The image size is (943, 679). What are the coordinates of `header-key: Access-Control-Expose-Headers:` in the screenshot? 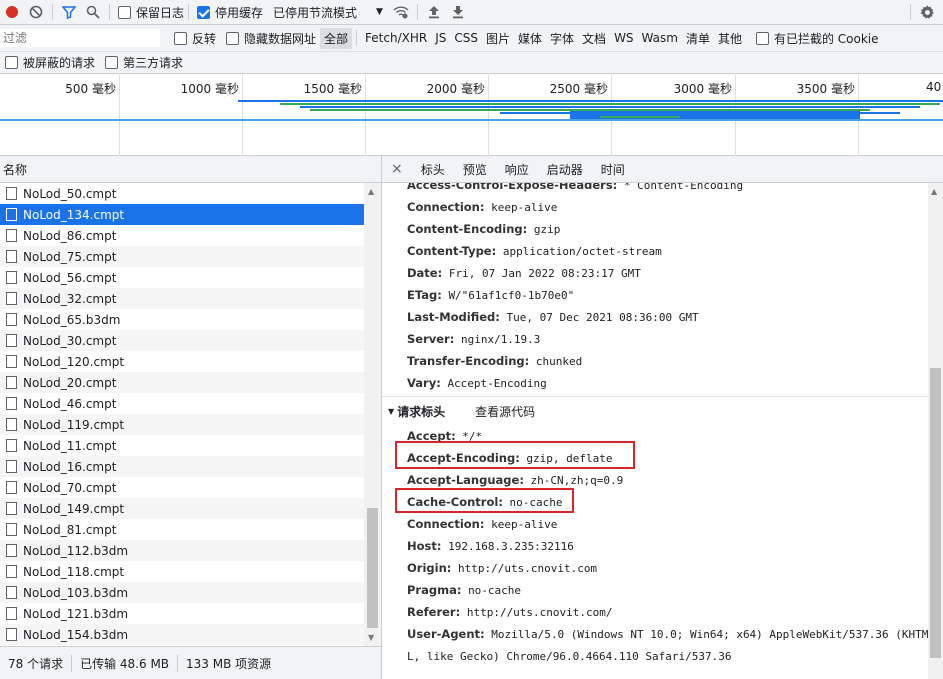 It's located at (512, 187).